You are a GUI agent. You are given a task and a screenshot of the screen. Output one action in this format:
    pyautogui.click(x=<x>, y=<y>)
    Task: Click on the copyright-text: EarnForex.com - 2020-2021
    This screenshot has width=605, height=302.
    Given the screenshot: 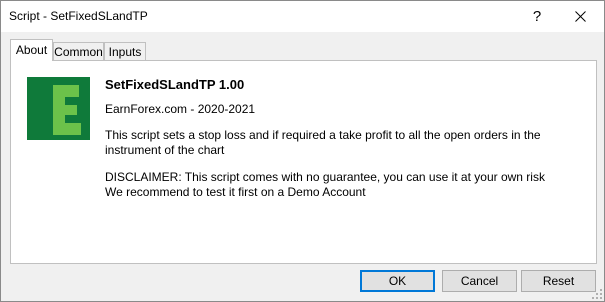 What is the action you would take?
    pyautogui.click(x=180, y=109)
    